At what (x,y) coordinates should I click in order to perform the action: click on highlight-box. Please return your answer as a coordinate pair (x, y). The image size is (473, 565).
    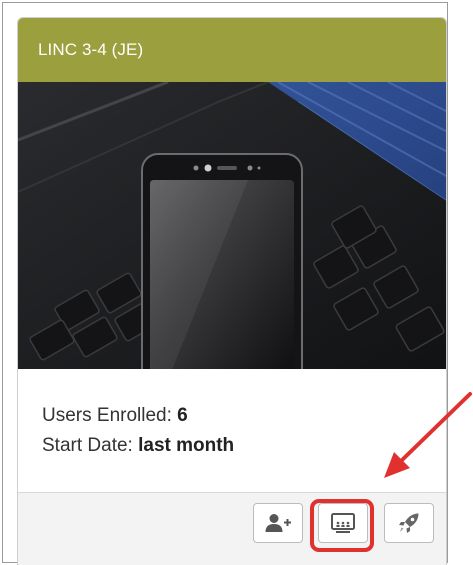
    Looking at the image, I should click on (342, 525).